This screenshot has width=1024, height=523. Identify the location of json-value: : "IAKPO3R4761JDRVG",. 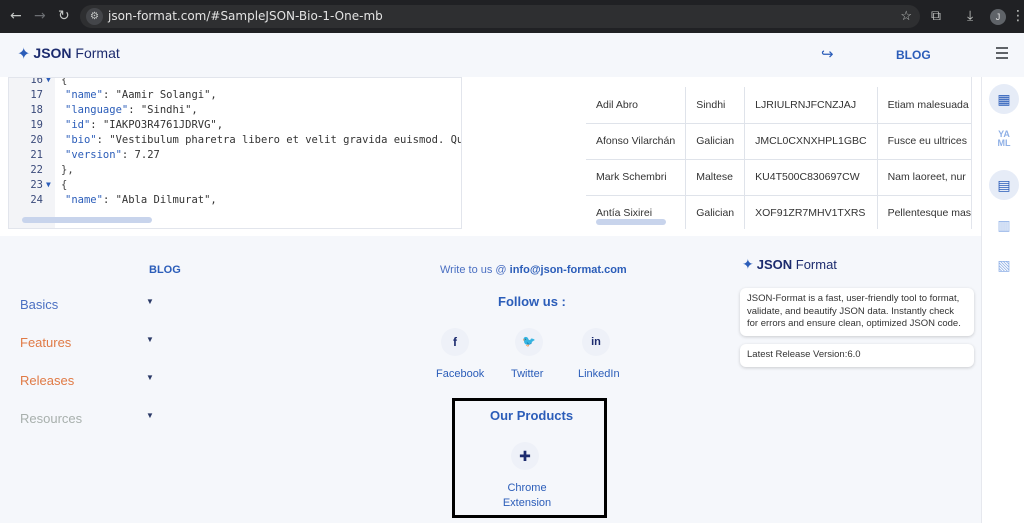
(157, 125).